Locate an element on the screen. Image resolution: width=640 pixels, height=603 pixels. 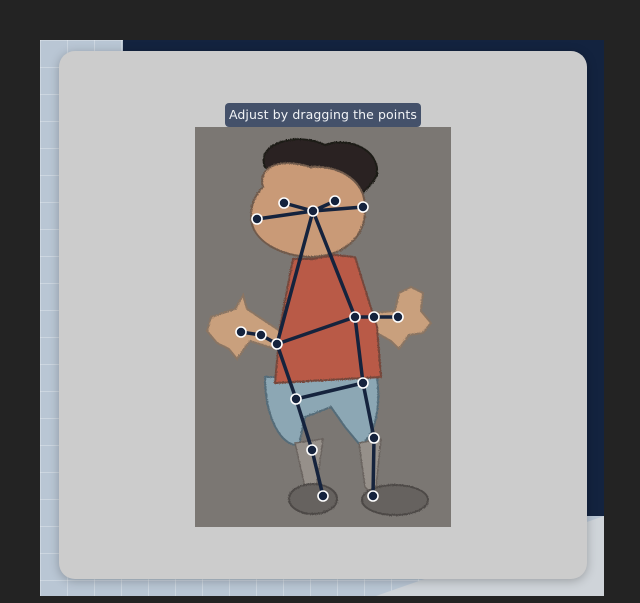
left-shoe is located at coordinates (313, 499).